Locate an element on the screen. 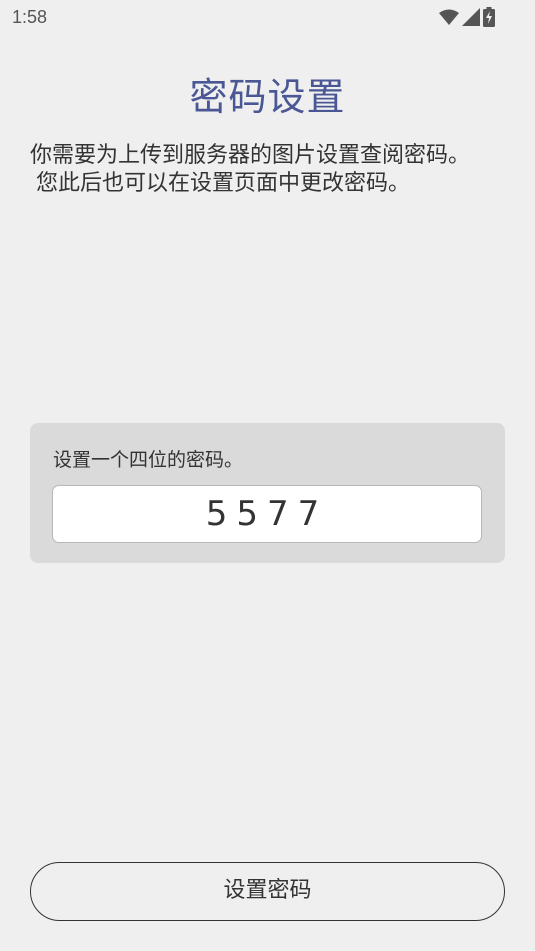 The width and height of the screenshot is (535, 951). cellular-signal-icon is located at coordinates (471, 17).